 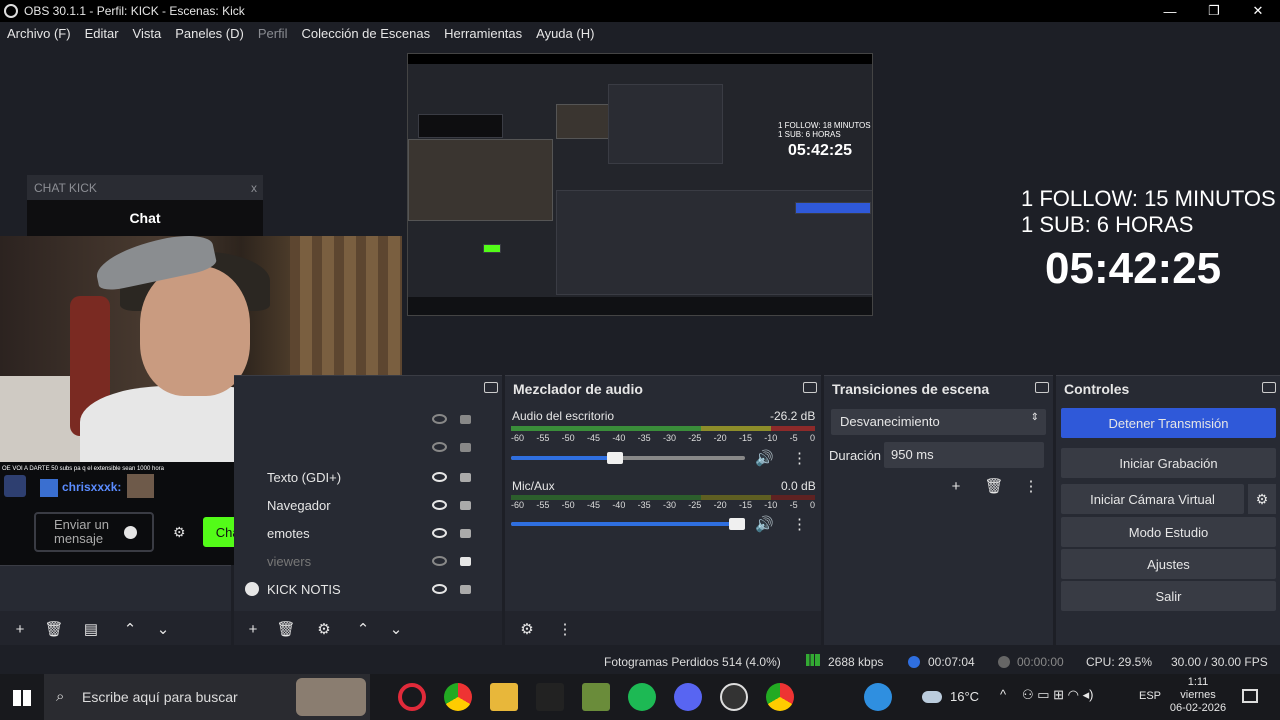 I want to click on duration-spinbox: 950 ms, so click(x=964, y=455).